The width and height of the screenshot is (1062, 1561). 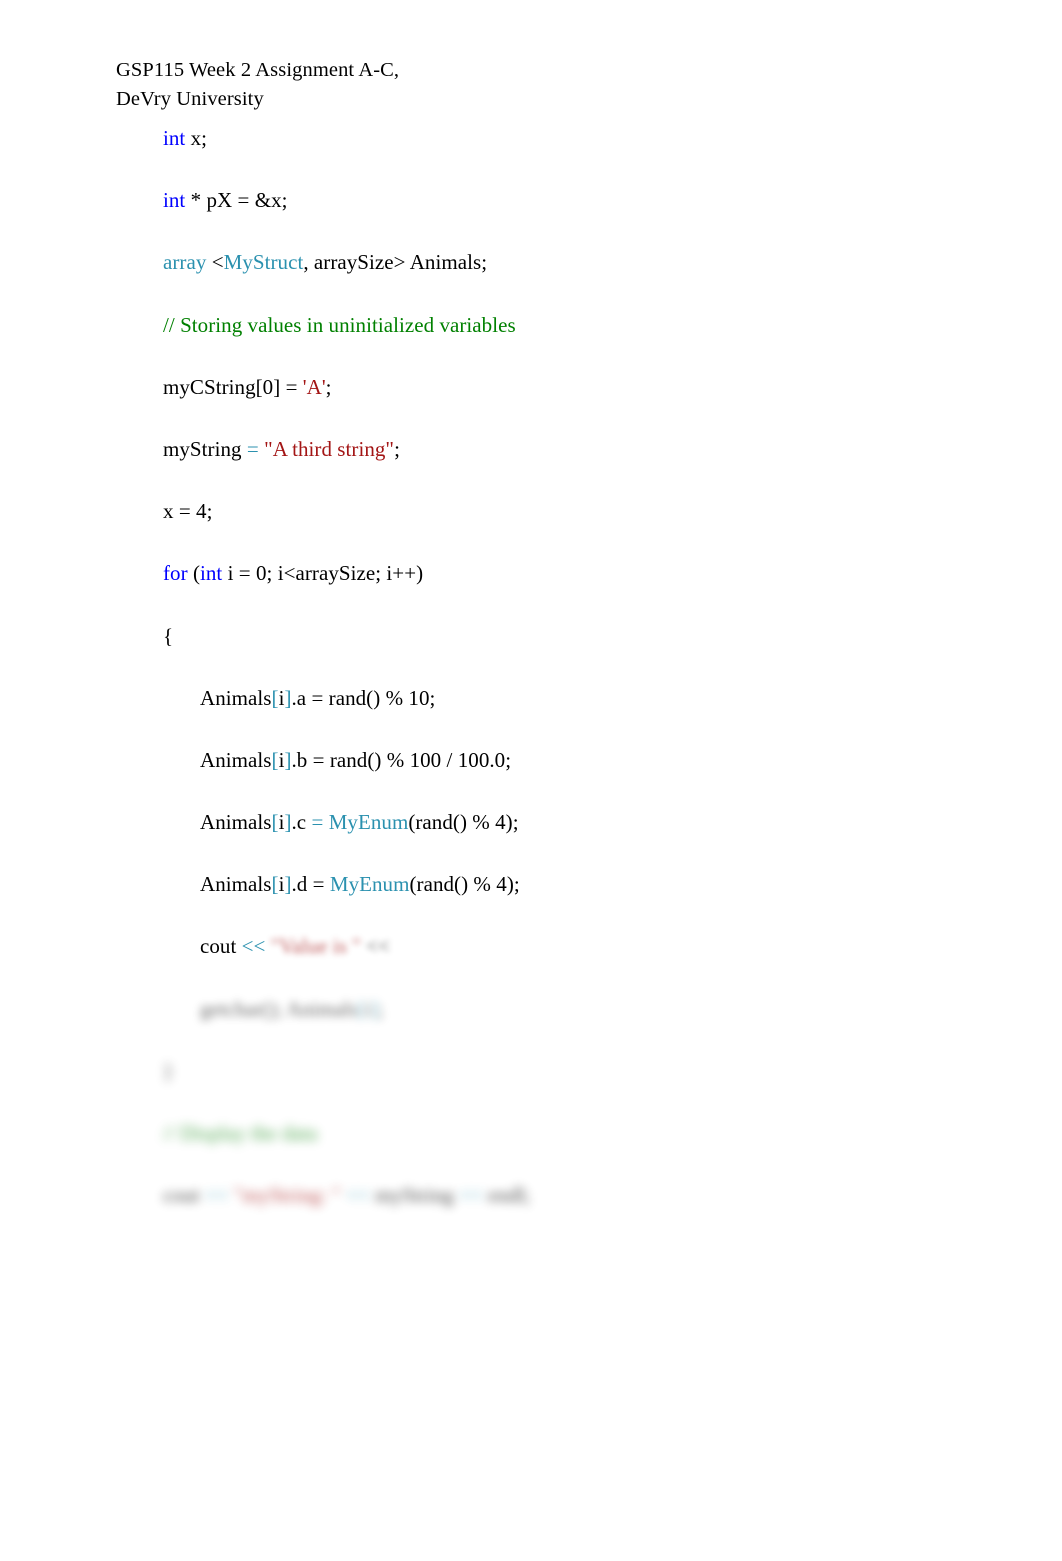 What do you see at coordinates (583, 594) in the screenshot?
I see `code-line-for-loop: for (int i = 0; i<arraySize; i++)` at bounding box center [583, 594].